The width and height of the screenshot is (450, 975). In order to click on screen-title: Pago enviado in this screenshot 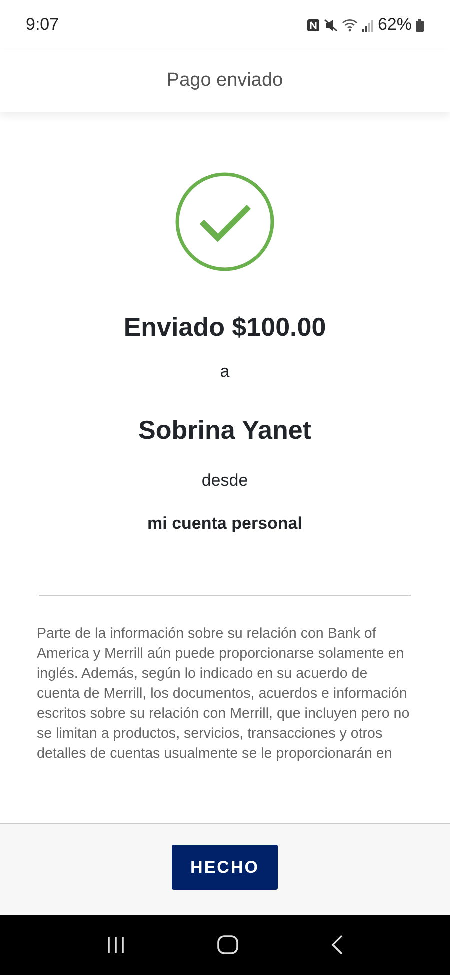, I will do `click(225, 80)`.